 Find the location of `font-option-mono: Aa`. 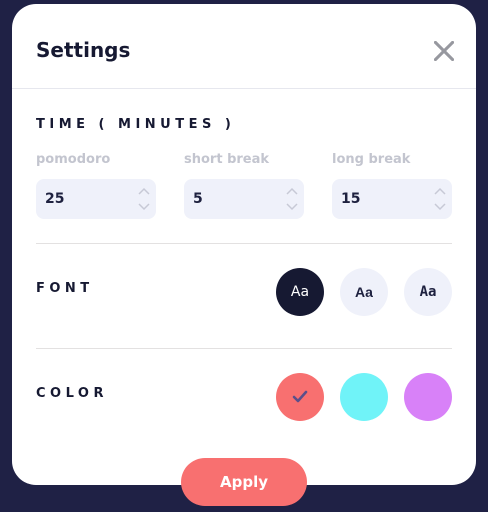

font-option-mono: Aa is located at coordinates (428, 292).